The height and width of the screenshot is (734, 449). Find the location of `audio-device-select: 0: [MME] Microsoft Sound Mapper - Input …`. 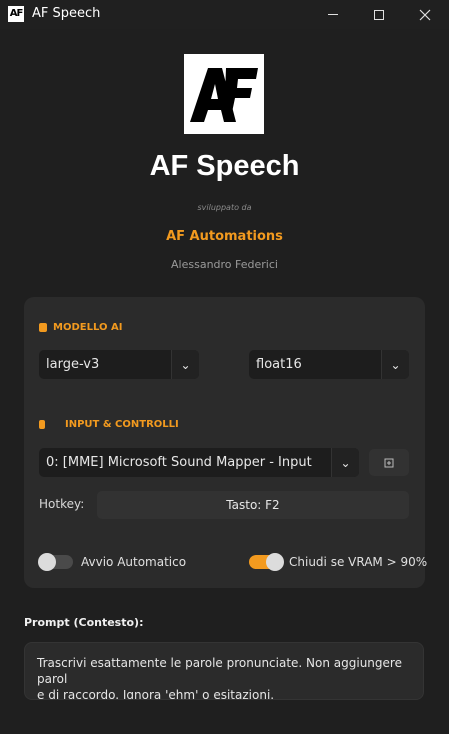

audio-device-select: 0: [MME] Microsoft Sound Mapper - Input … is located at coordinates (199, 462).